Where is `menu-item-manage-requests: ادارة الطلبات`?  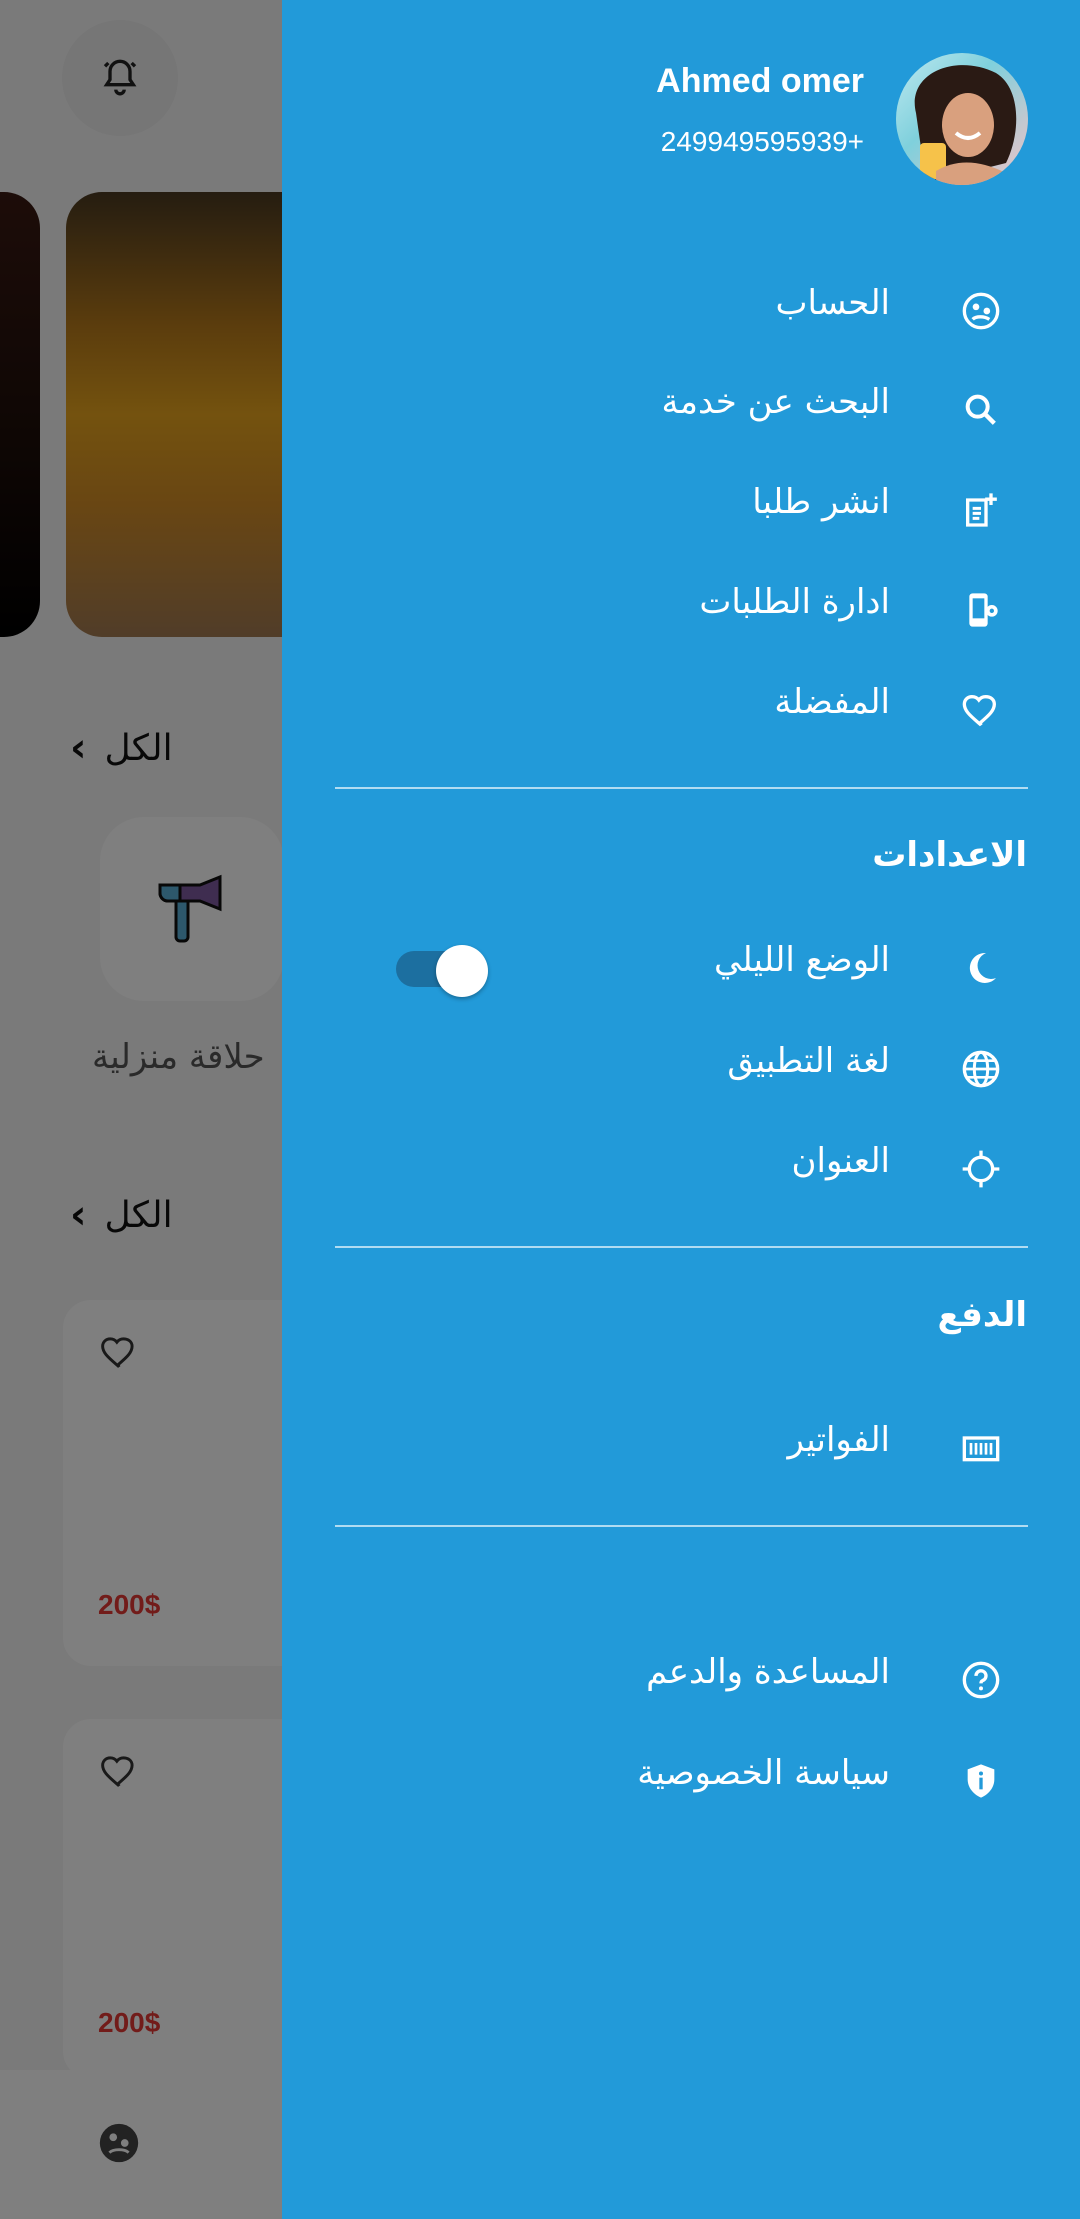 menu-item-manage-requests: ادارة الطلبات is located at coordinates (681, 609).